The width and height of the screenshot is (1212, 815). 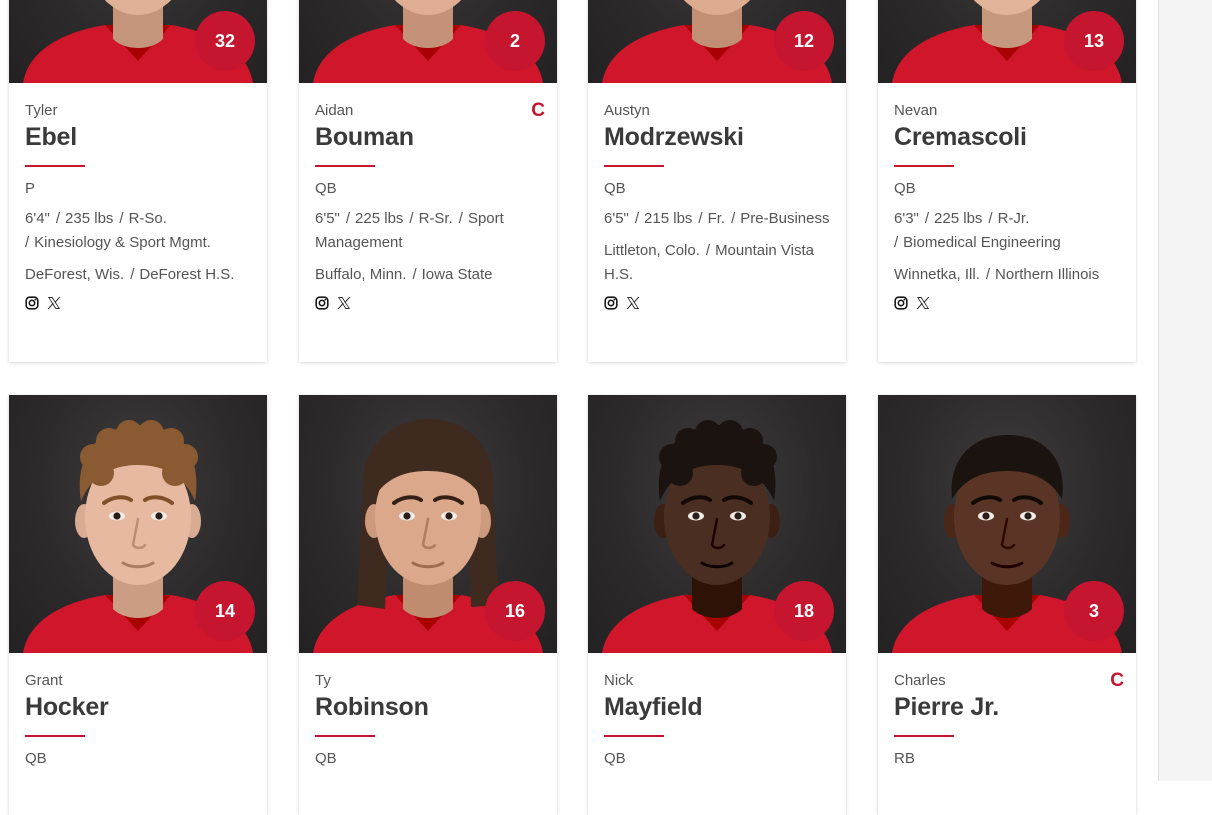 What do you see at coordinates (122, 242) in the screenshot?
I see `player-major: Kinesiology & Sport Mgmt.` at bounding box center [122, 242].